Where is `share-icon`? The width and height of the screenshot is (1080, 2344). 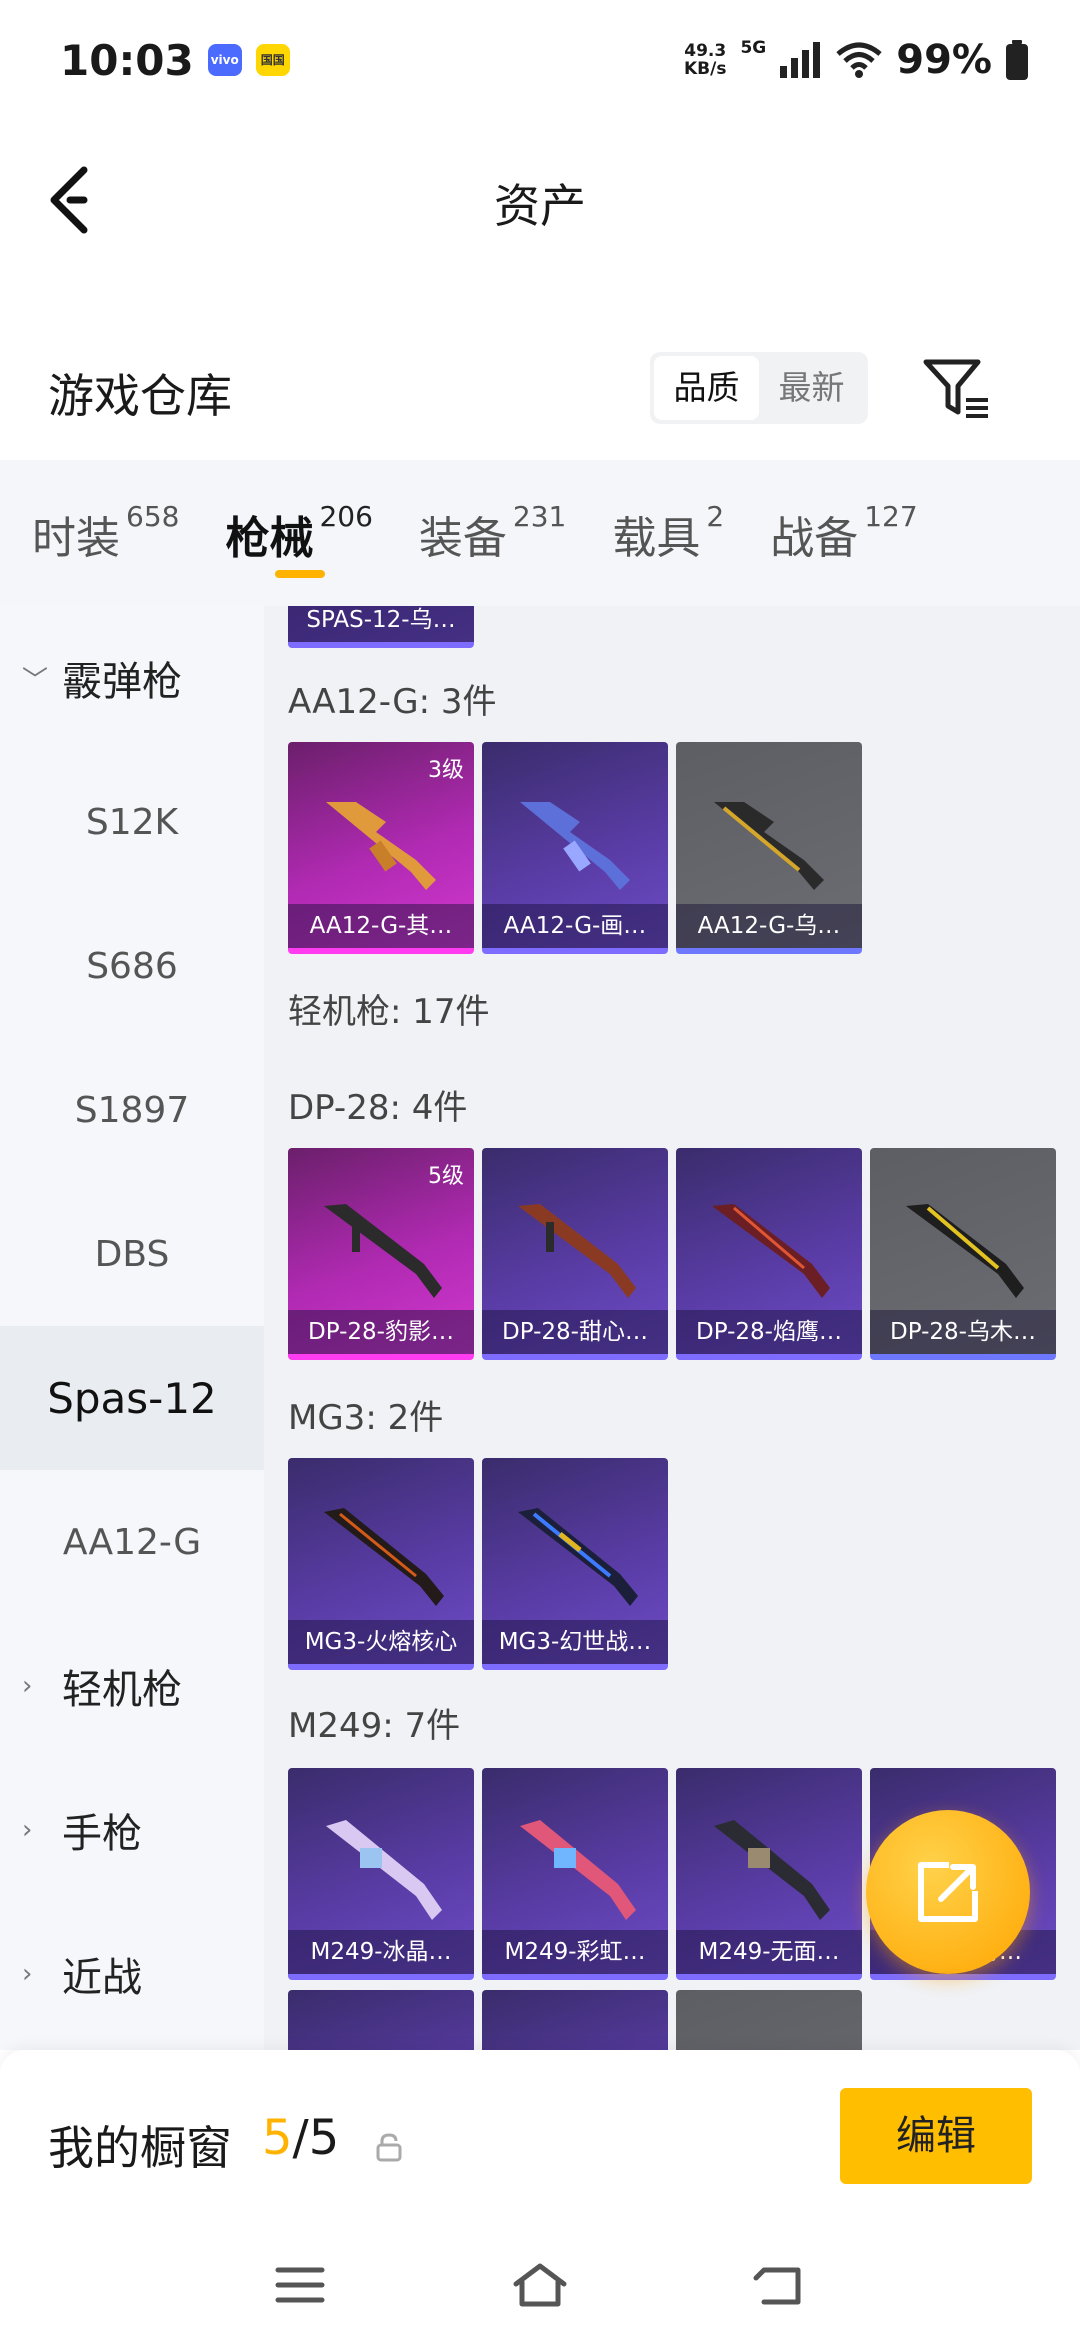
share-icon is located at coordinates (948, 1892).